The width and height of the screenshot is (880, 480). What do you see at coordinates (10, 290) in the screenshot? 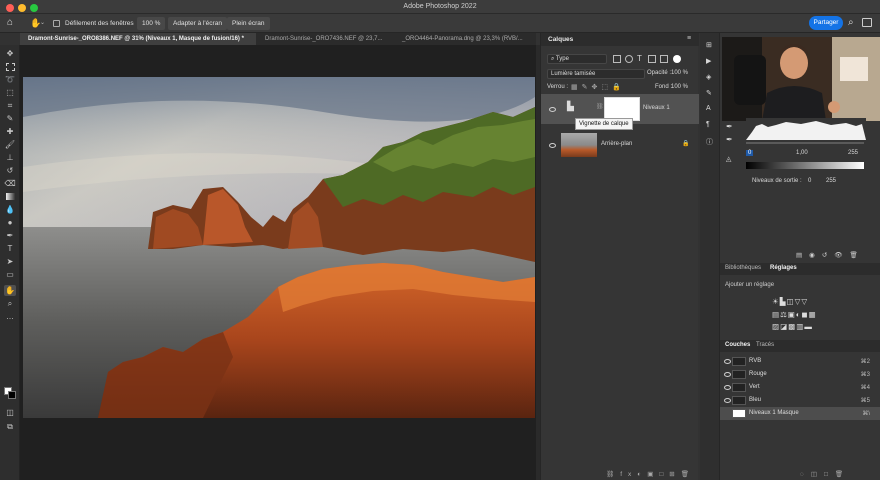
I see `hand-tool-icon: ✋` at bounding box center [10, 290].